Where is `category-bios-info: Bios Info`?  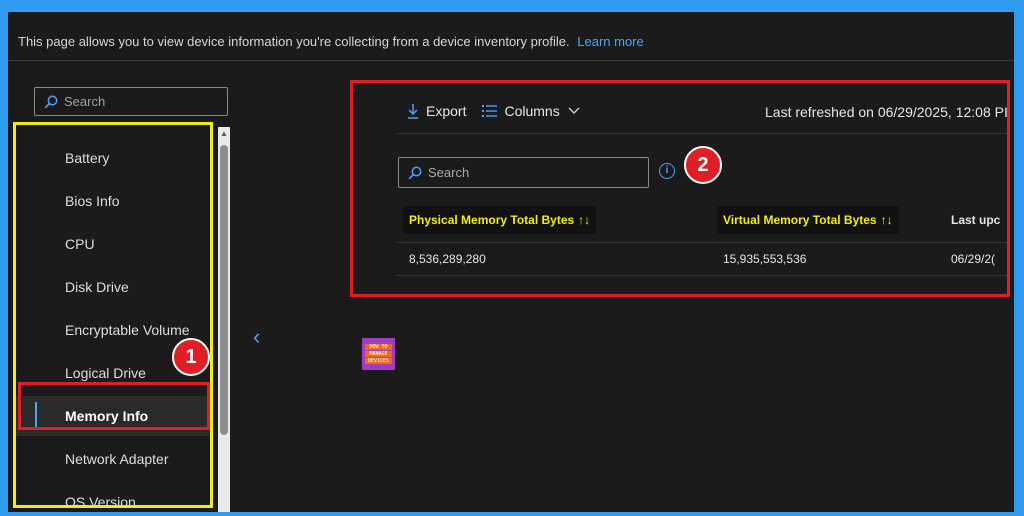
category-bios-info: Bios Info is located at coordinates (112, 201).